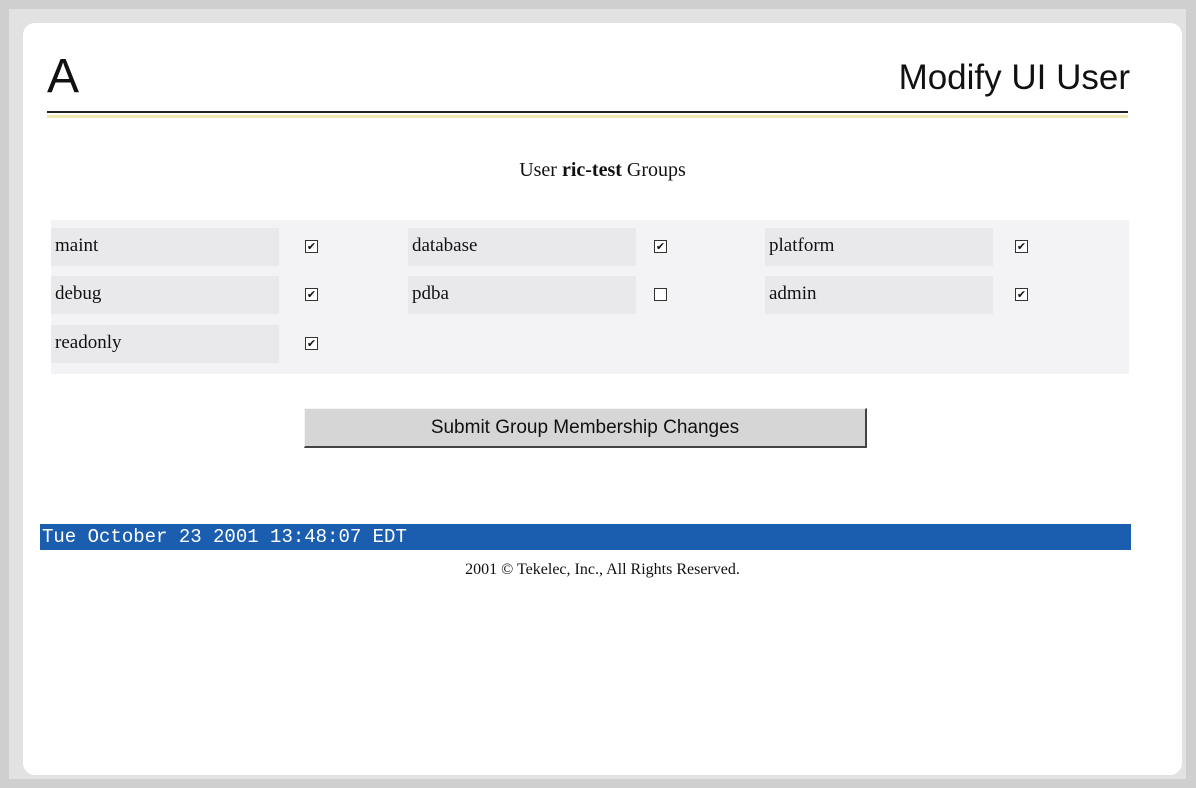 The height and width of the screenshot is (788, 1196). Describe the element at coordinates (879, 295) in the screenshot. I see `group-label-admin: admin` at that location.